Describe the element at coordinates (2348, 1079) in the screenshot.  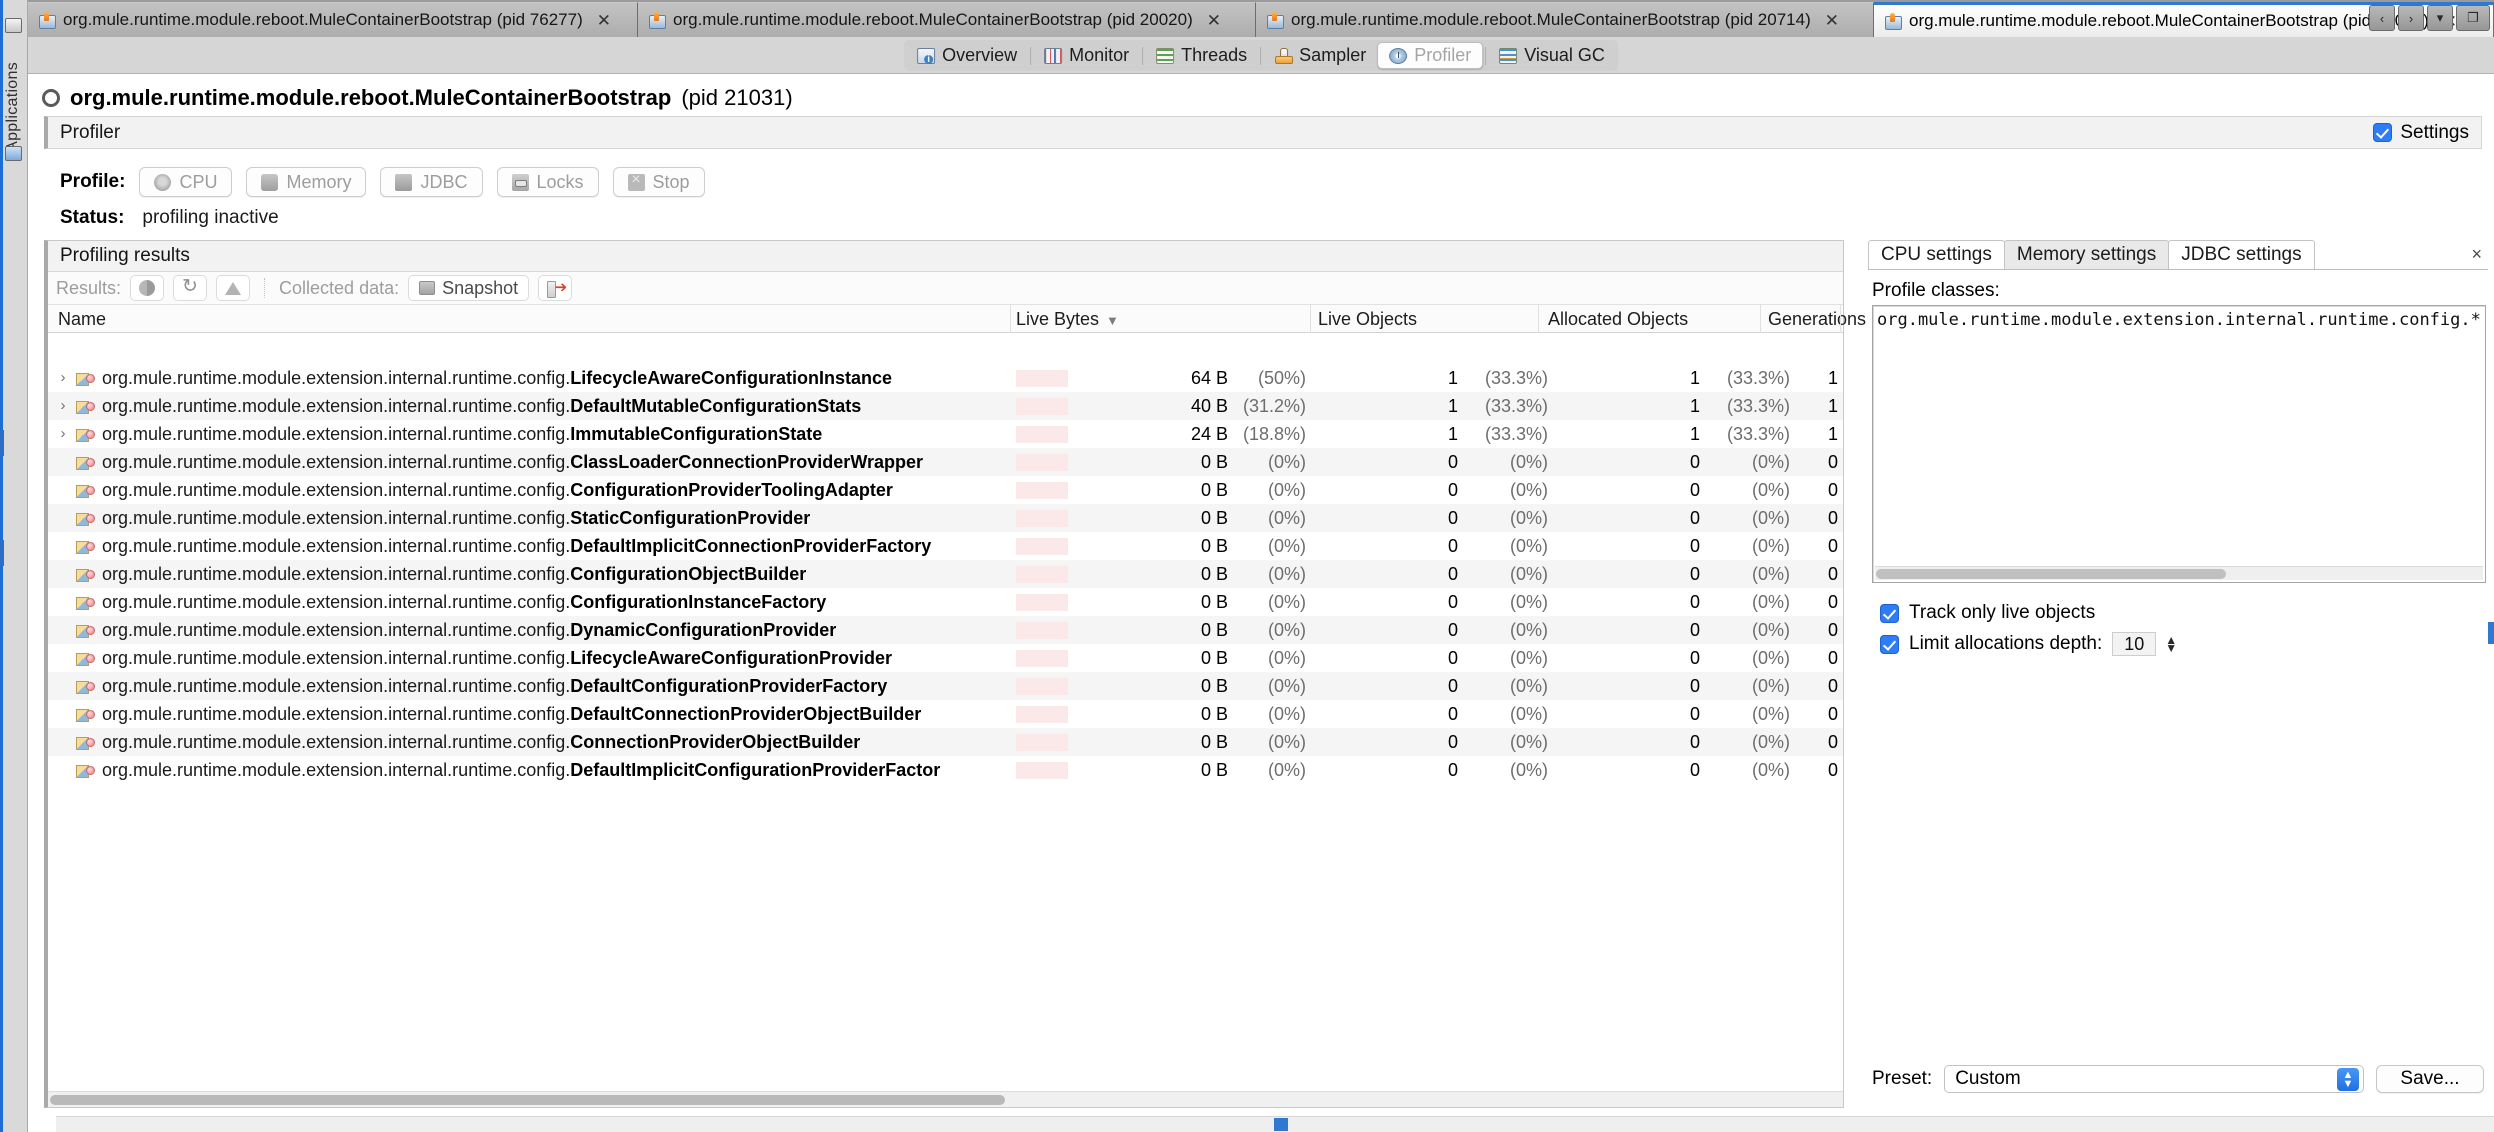
I see `chevron-updown-icon: ▲ ▼` at that location.